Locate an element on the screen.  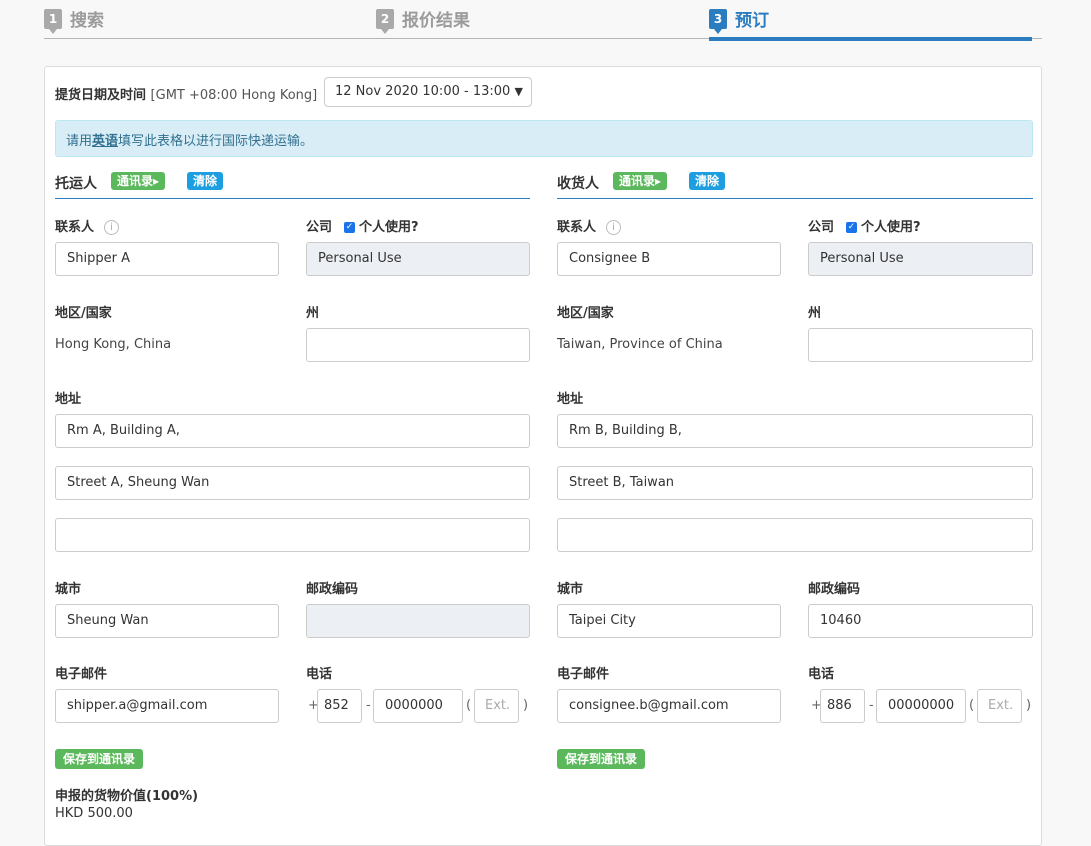
consignee-email-label: 电子邮件 is located at coordinates (583, 674).